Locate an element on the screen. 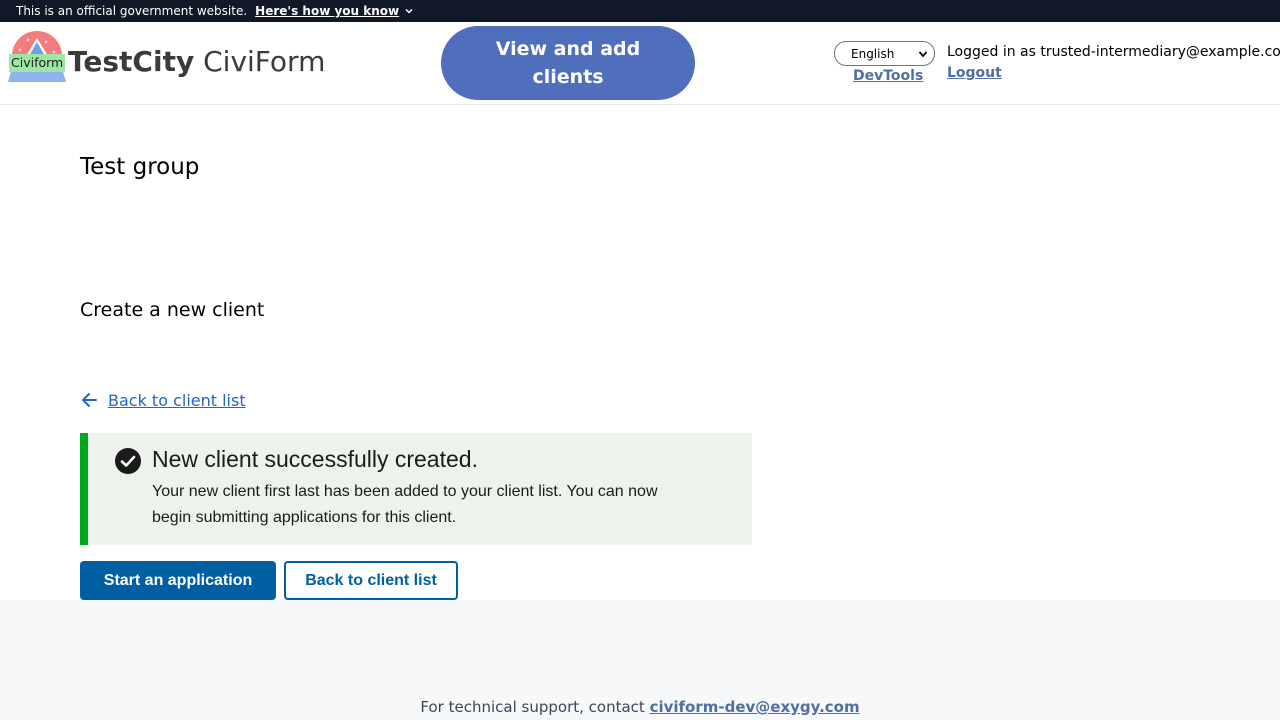 The image size is (1280, 720). language-selected: English is located at coordinates (873, 53).